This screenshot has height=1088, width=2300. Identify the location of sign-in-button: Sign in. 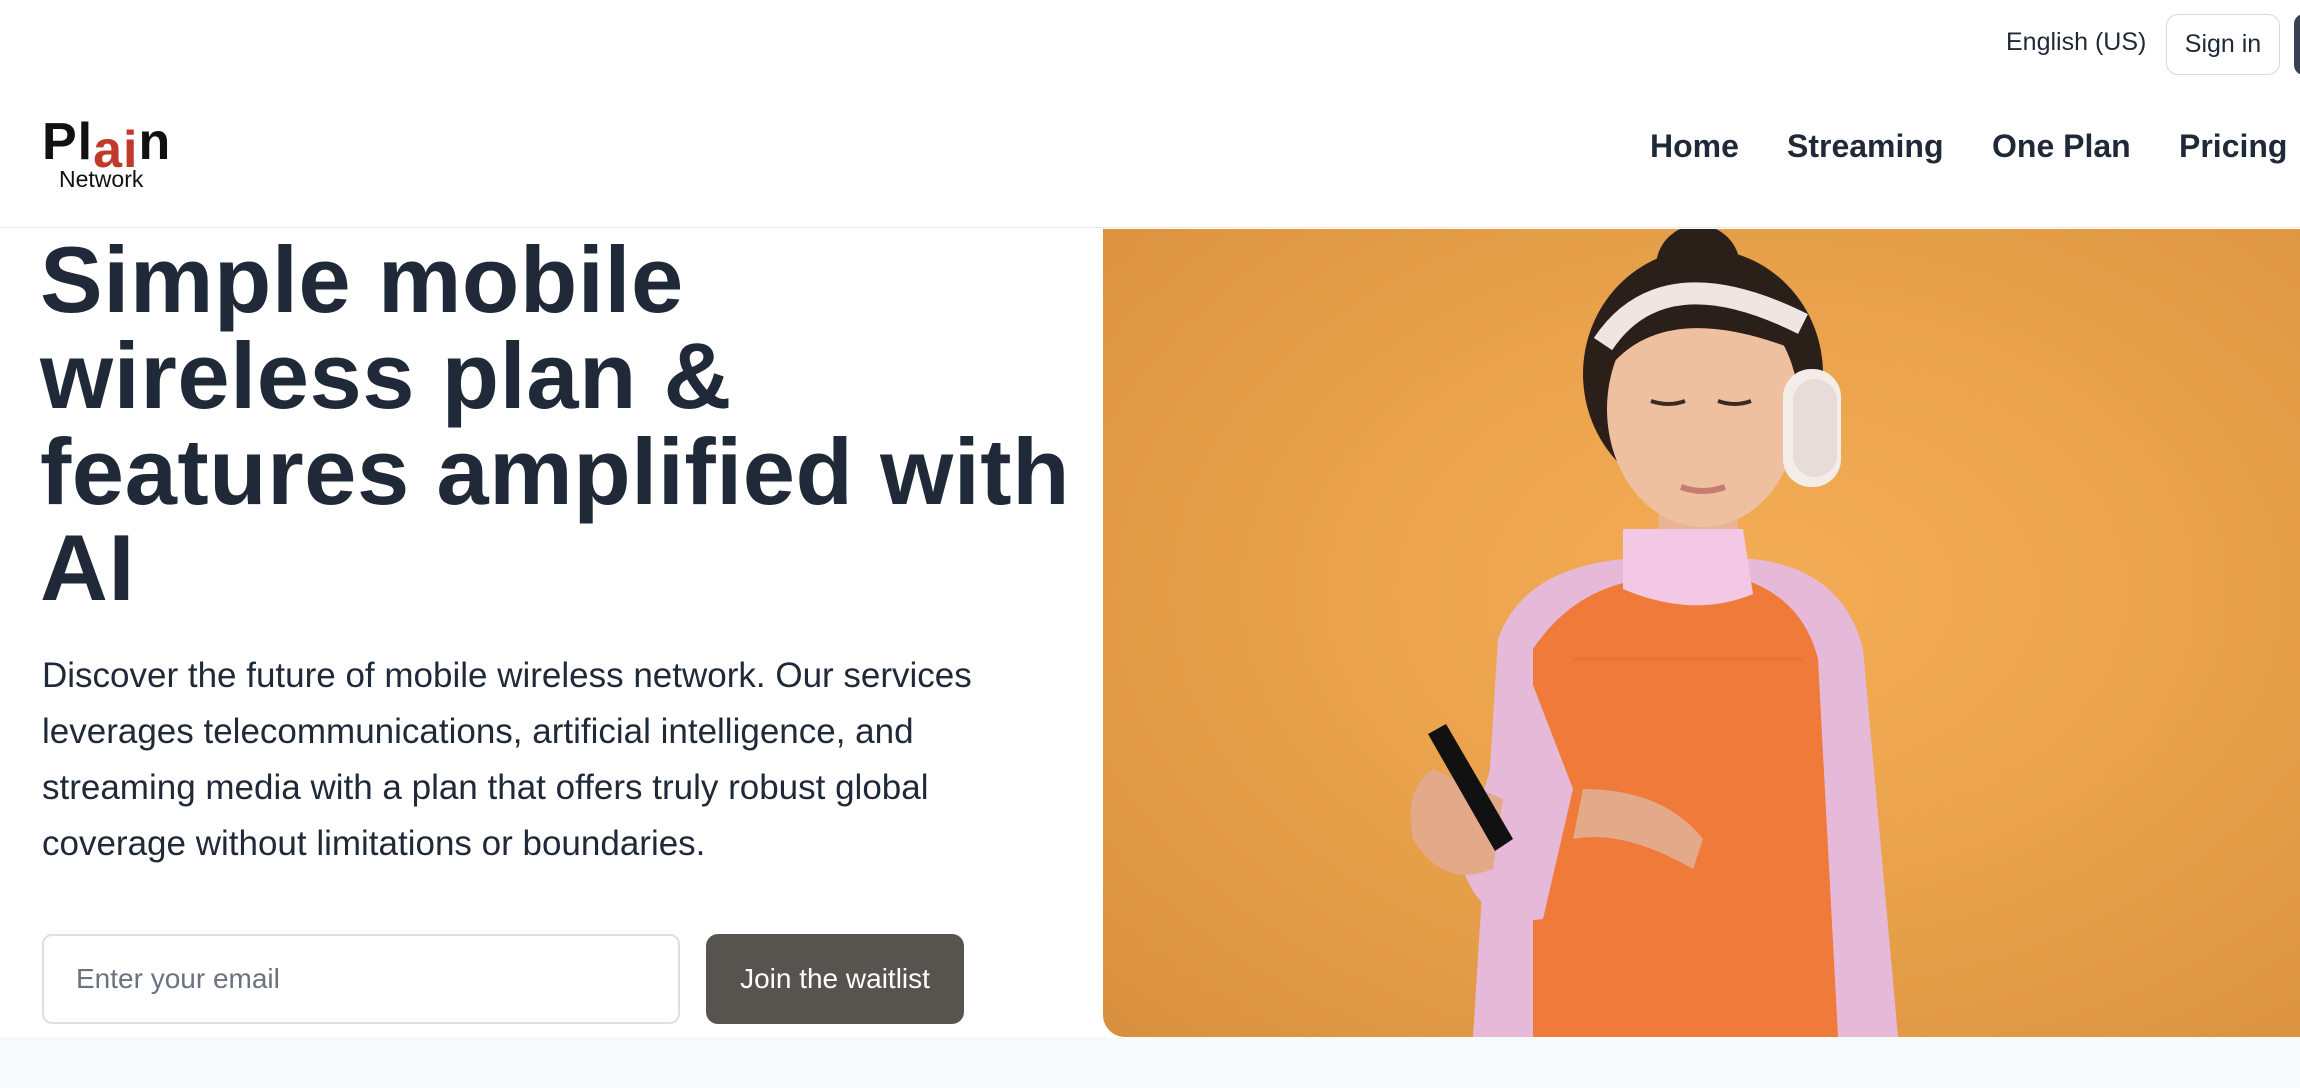
(2223, 44).